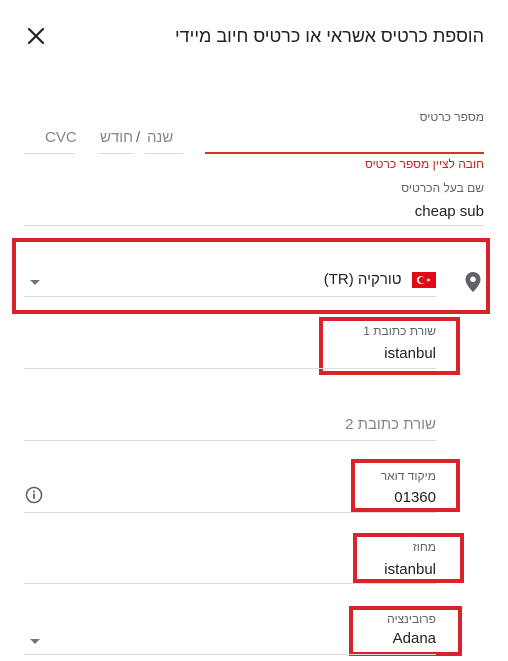 This screenshot has height=661, width=508. Describe the element at coordinates (230, 512) in the screenshot. I see `postal-underline` at that location.